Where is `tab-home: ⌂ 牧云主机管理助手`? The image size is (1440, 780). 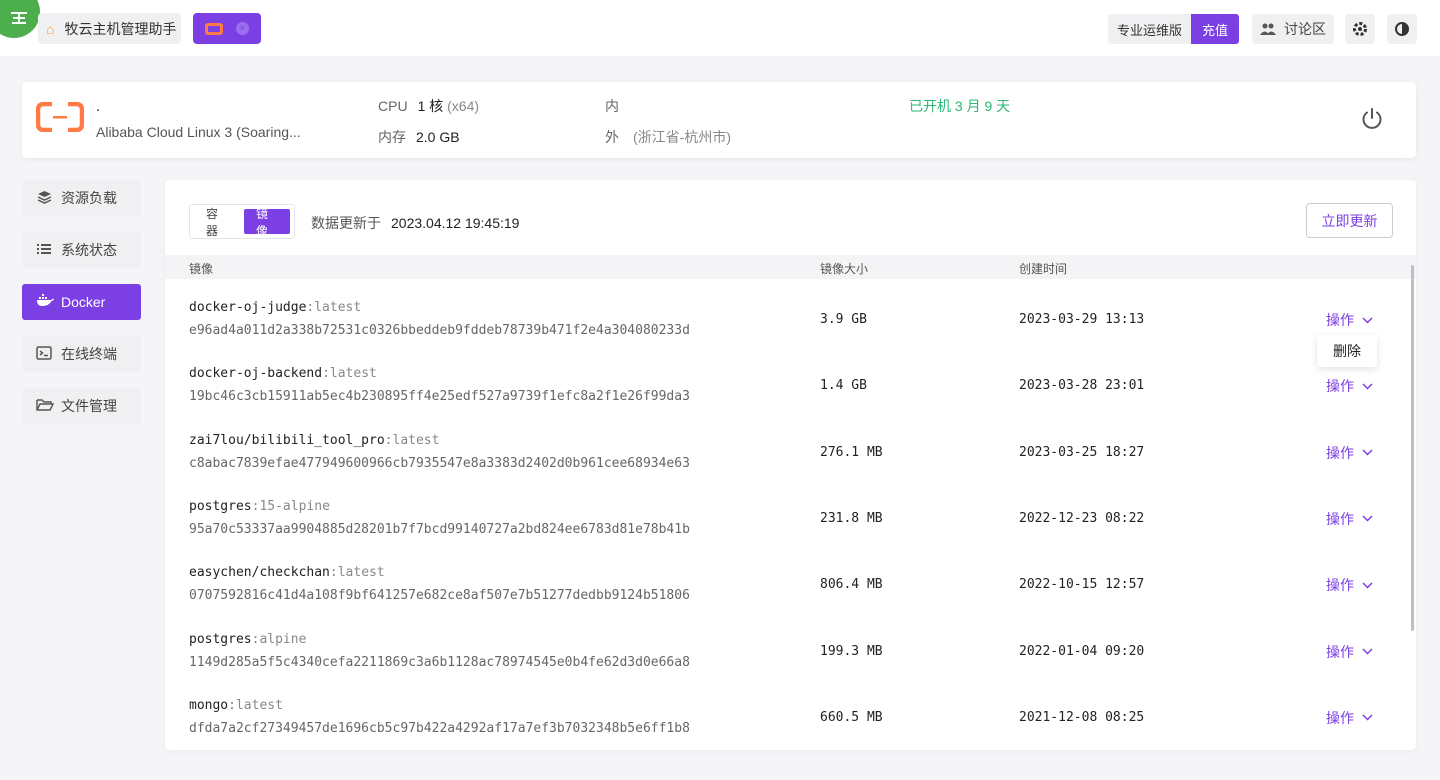
tab-home: ⌂ 牧云主机管理助手 is located at coordinates (109, 28).